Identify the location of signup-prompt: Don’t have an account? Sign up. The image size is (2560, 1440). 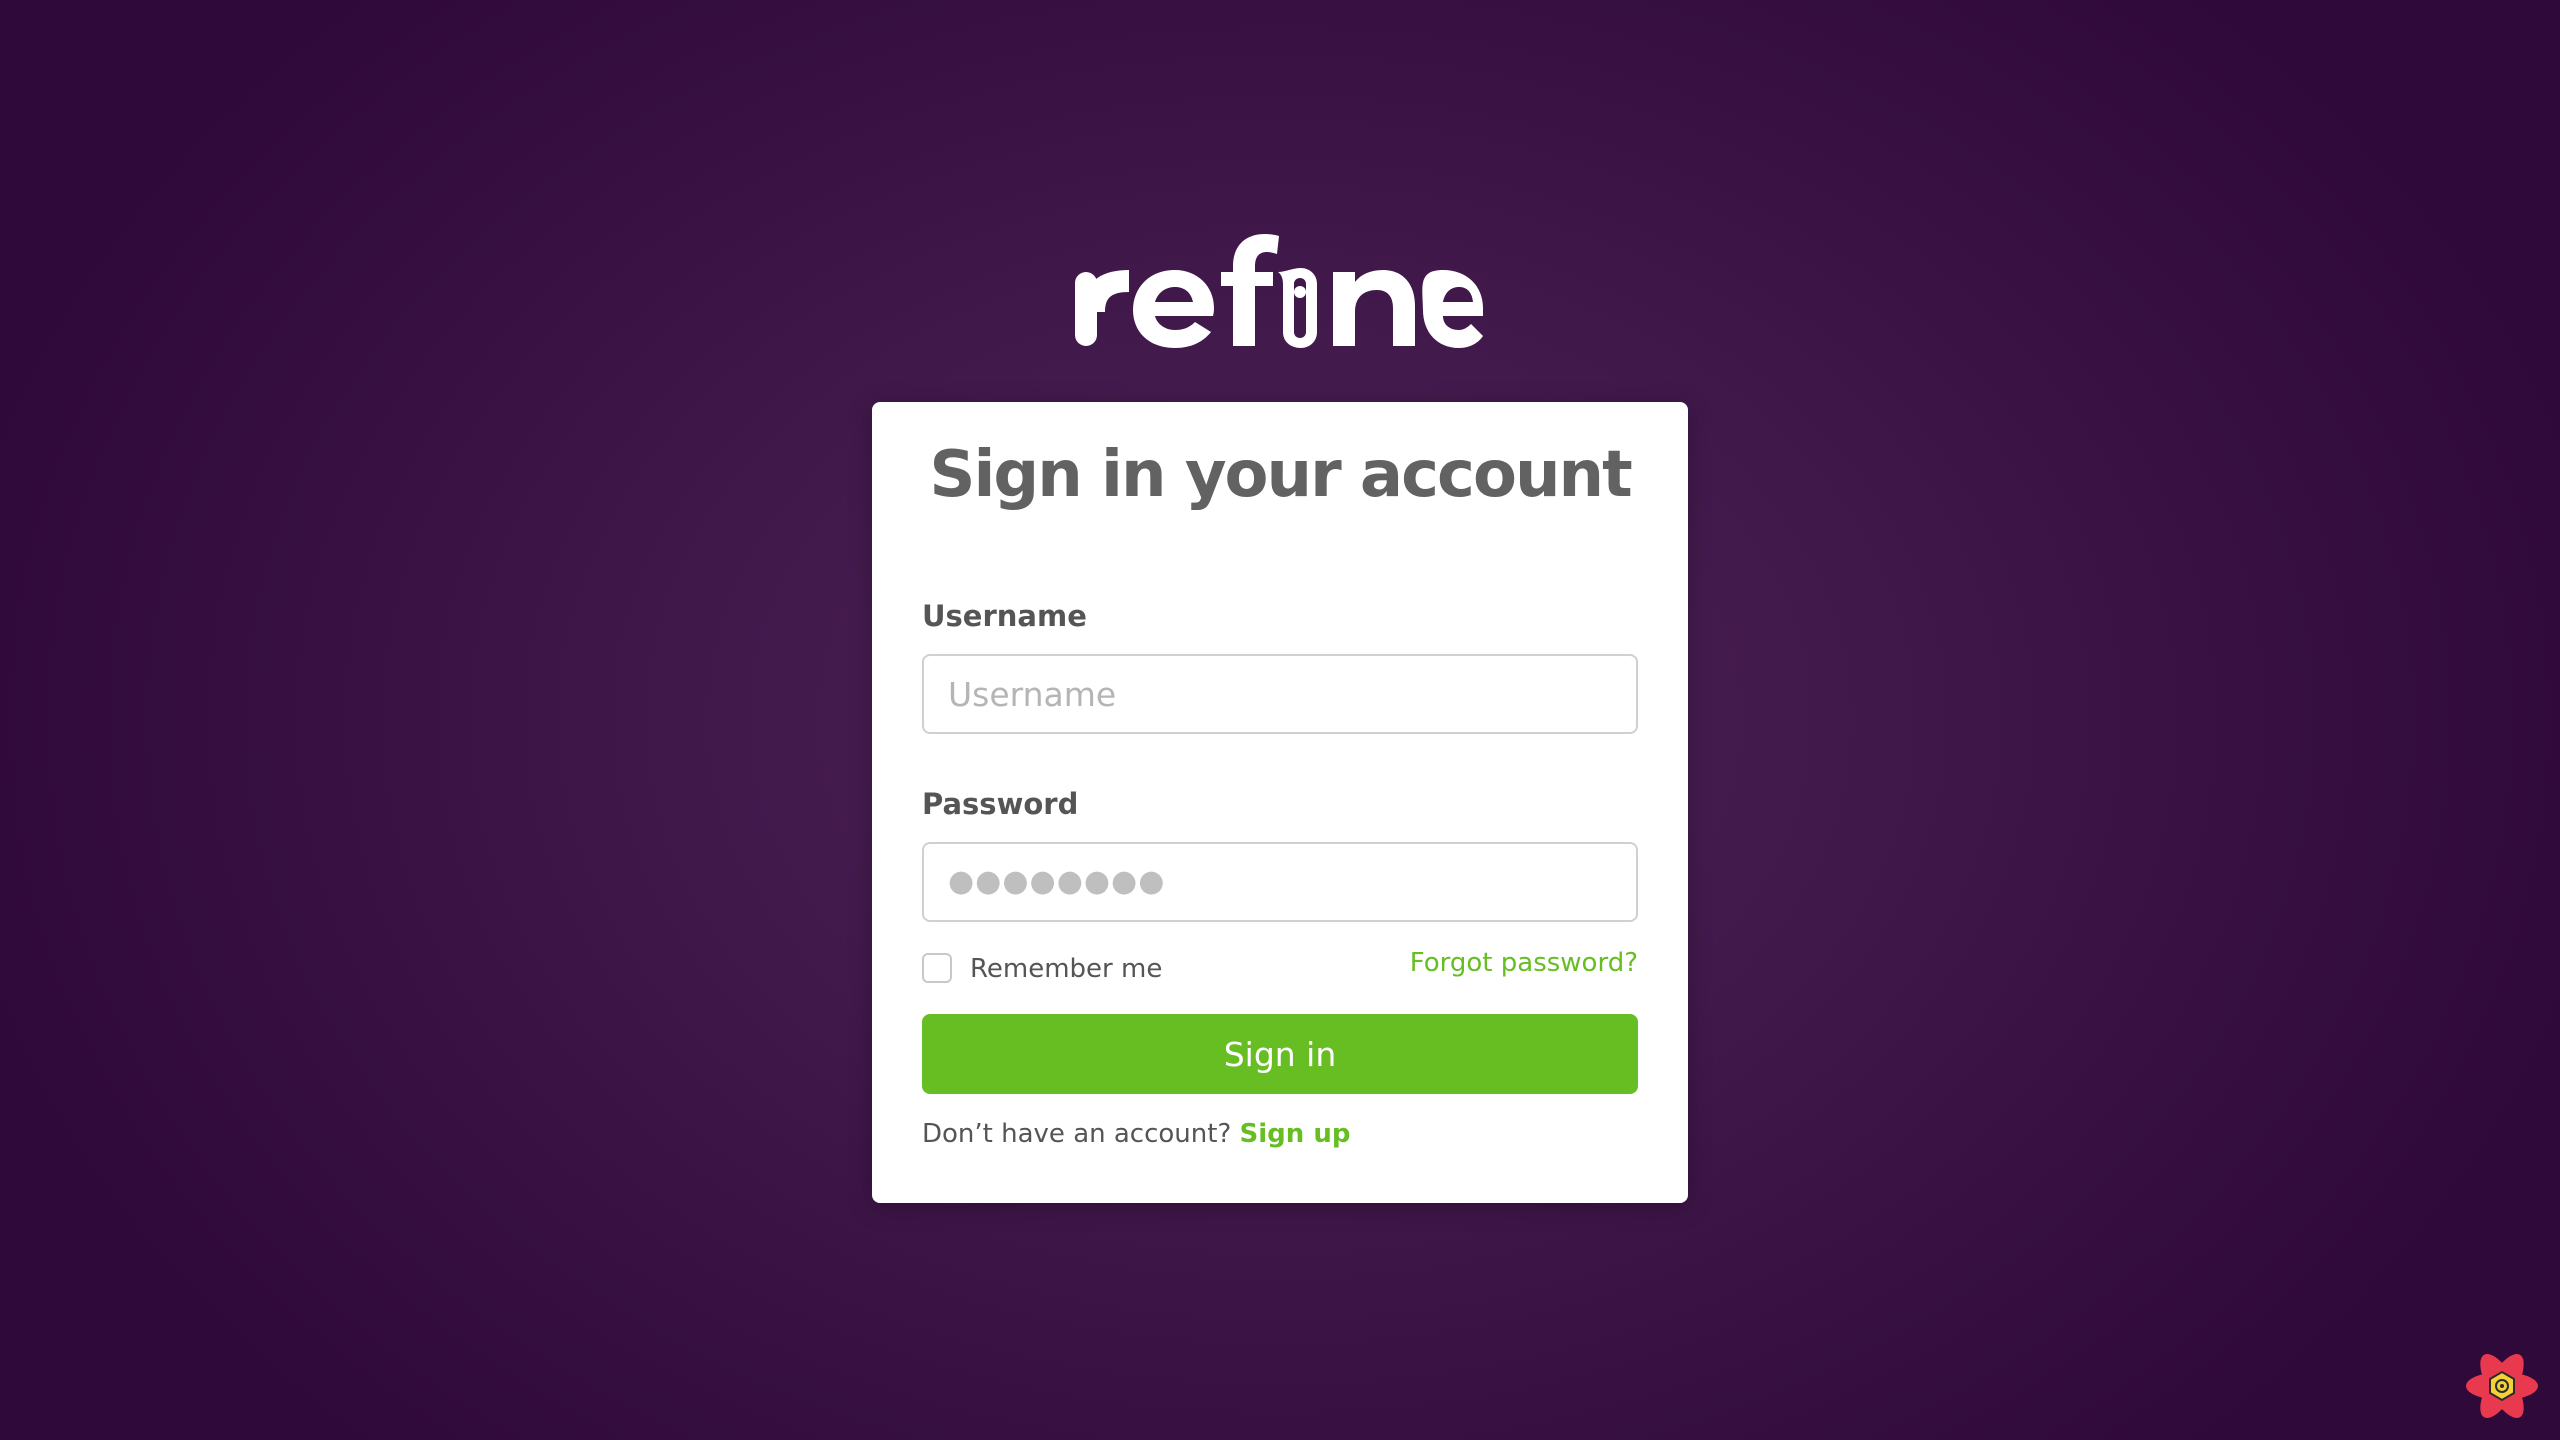
(1136, 1134).